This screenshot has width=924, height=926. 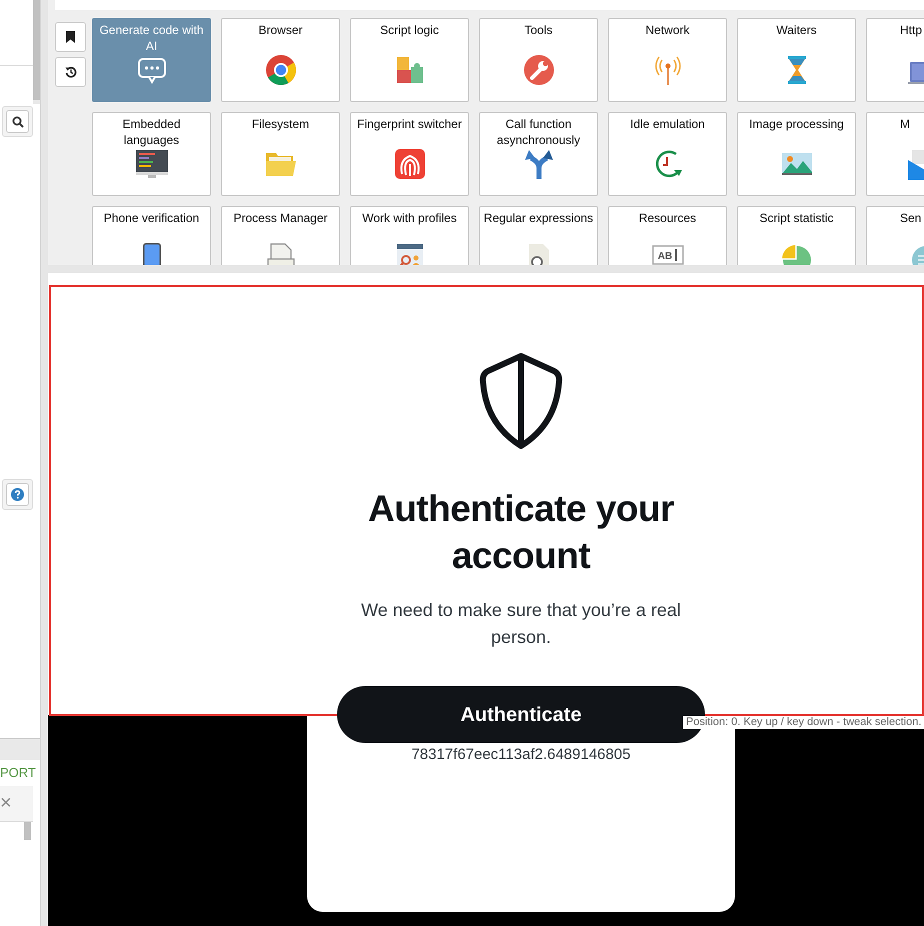 What do you see at coordinates (409, 235) in the screenshot?
I see `palette-tile: Work with profiles` at bounding box center [409, 235].